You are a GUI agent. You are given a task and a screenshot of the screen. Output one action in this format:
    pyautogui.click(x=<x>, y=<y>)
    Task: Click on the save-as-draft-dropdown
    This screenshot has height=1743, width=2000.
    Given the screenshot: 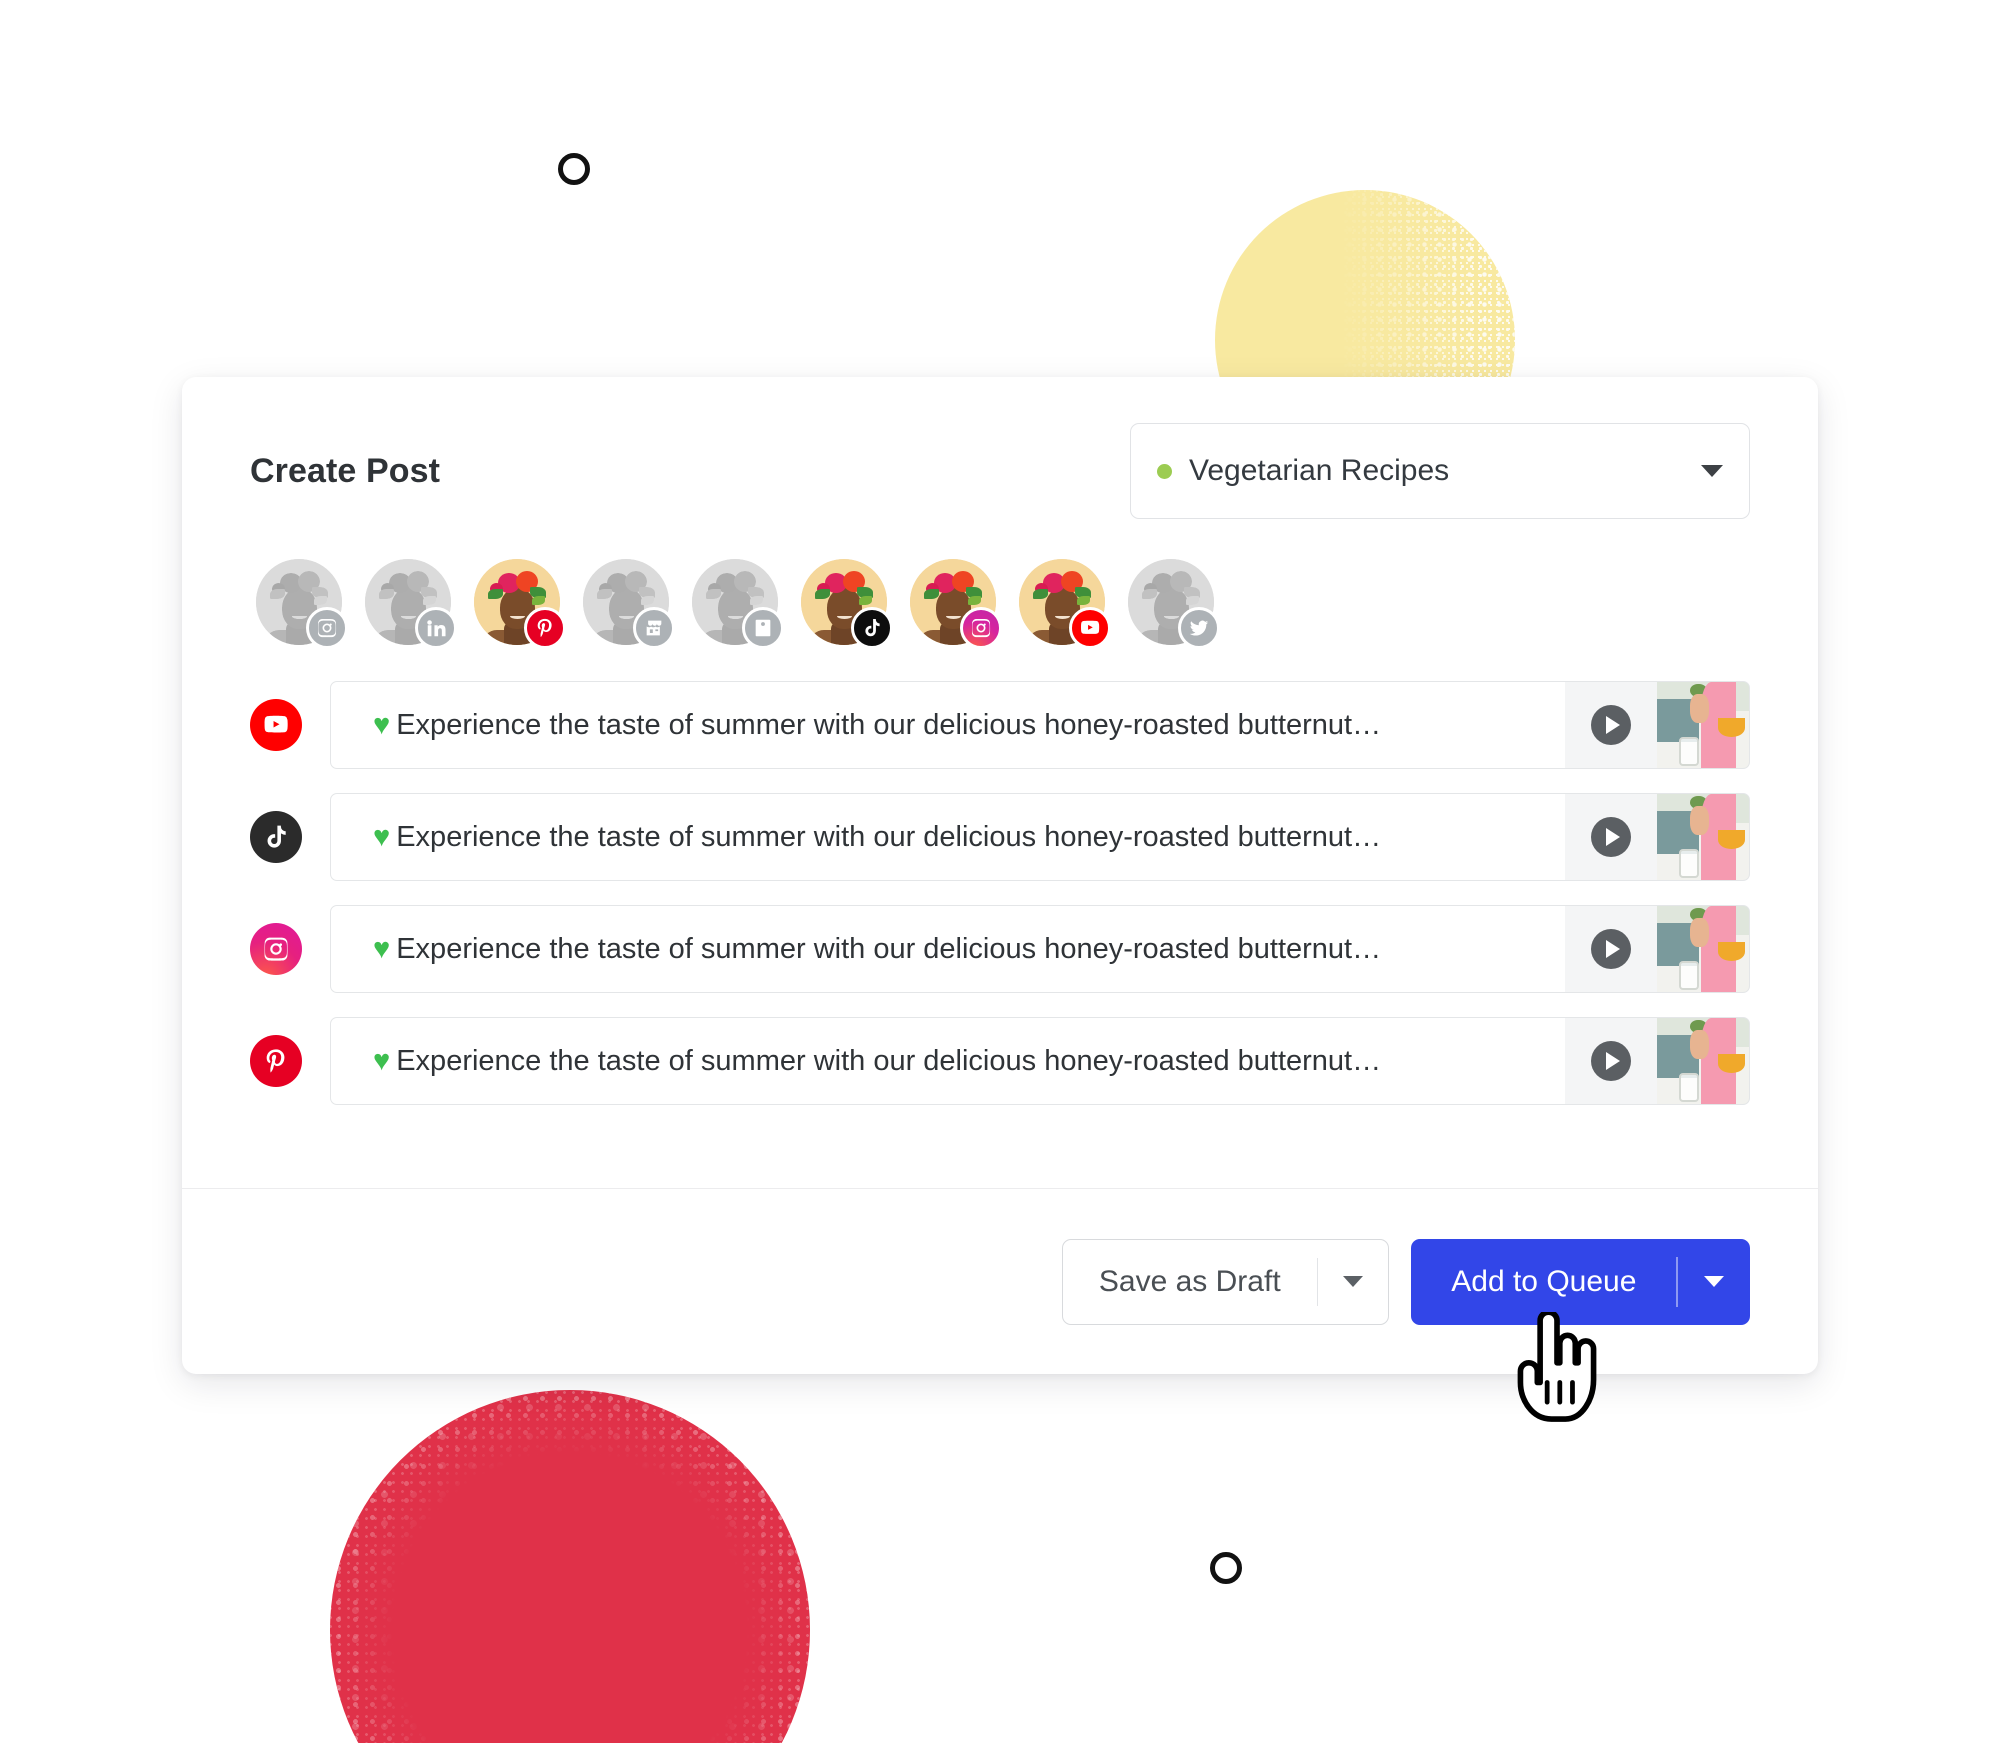 What is the action you would take?
    pyautogui.click(x=1353, y=1282)
    